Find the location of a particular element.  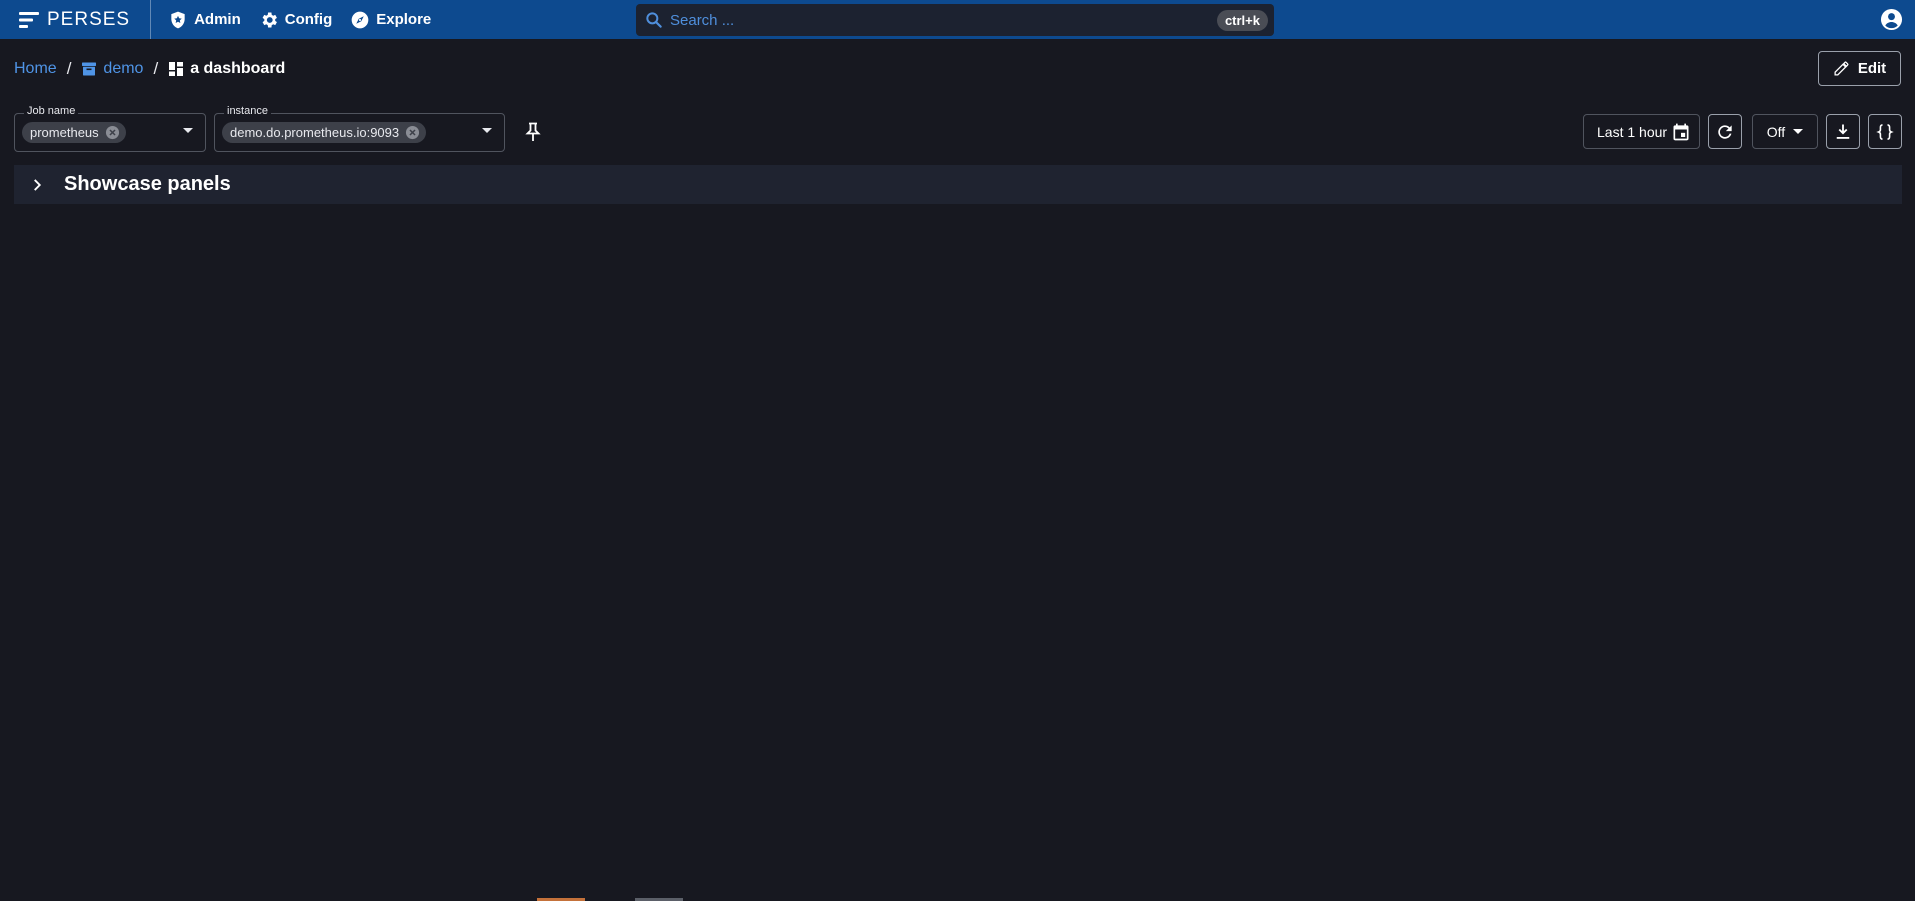

main-nav: Admin Config Explore is located at coordinates (299, 20).